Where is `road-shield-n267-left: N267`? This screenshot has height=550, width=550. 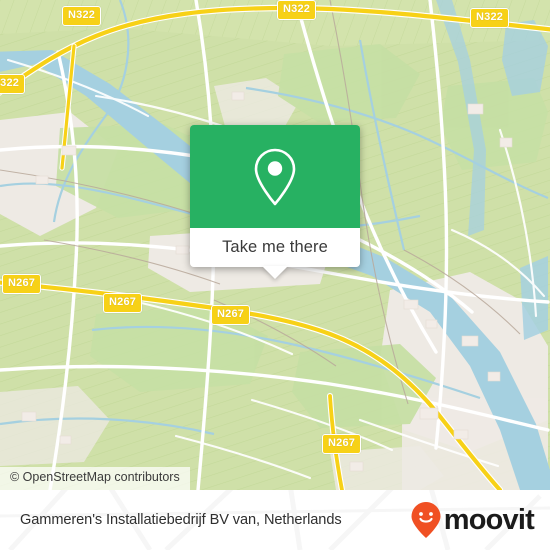 road-shield-n267-left: N267 is located at coordinates (22, 284).